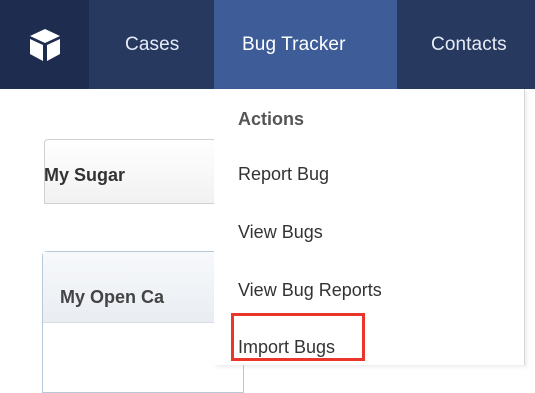  What do you see at coordinates (152, 44) in the screenshot?
I see `nav-item-cases-label: Cases` at bounding box center [152, 44].